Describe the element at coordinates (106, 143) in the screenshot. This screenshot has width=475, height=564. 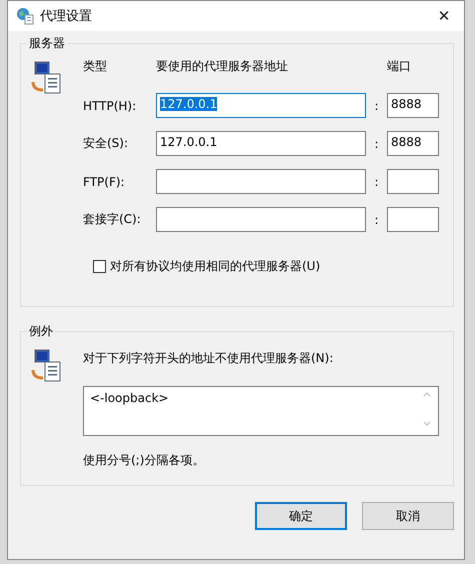
I see `field-label: 安全(S):` at that location.